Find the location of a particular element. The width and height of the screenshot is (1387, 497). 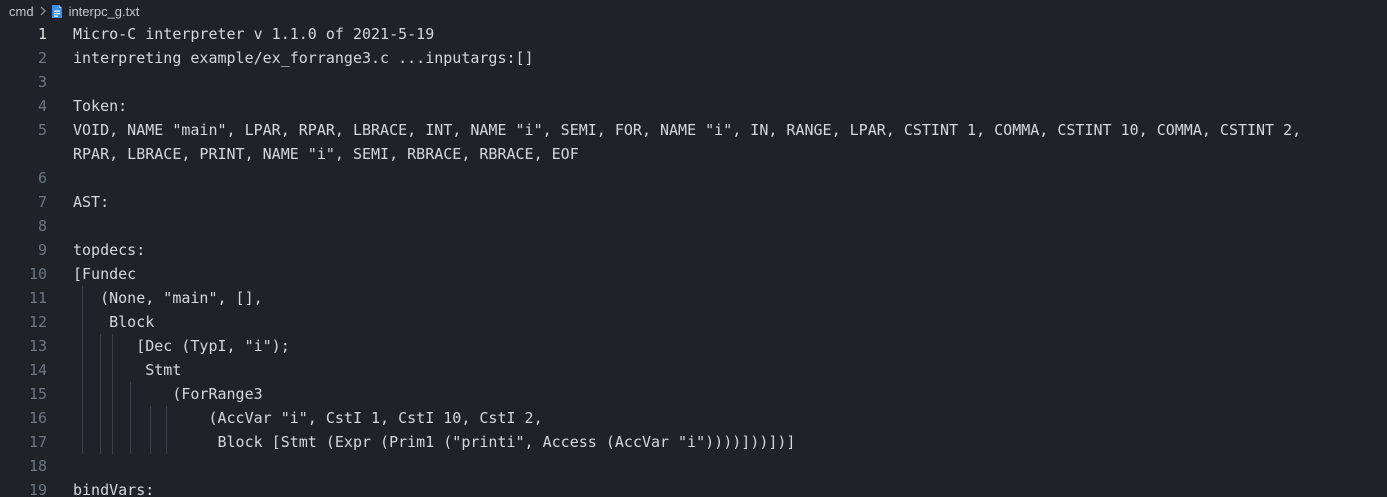

text-file-icon is located at coordinates (57, 11).